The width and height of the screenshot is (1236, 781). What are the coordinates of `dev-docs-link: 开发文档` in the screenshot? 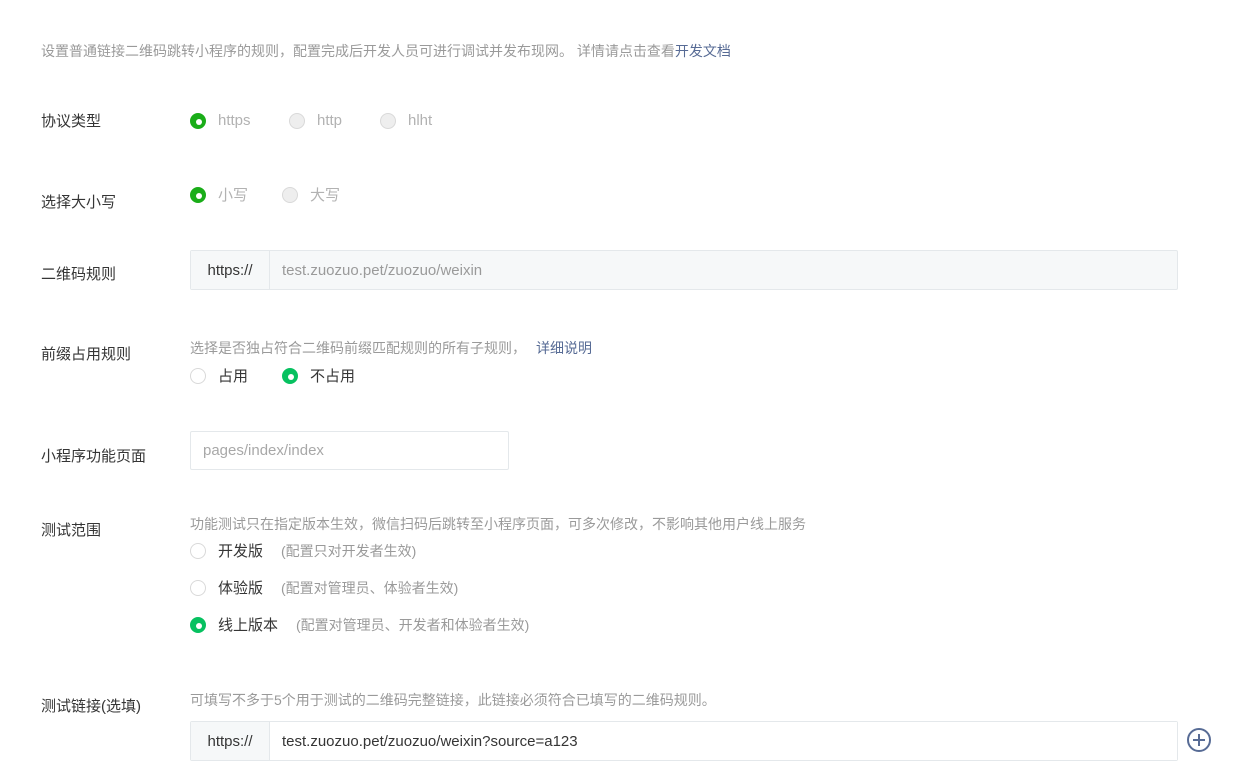 It's located at (703, 51).